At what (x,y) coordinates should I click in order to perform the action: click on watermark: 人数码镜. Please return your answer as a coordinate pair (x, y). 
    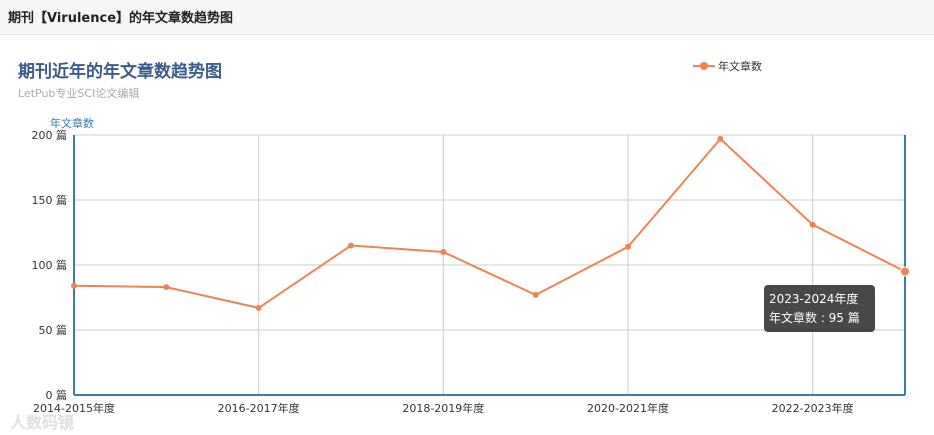
    Looking at the image, I should click on (42, 422).